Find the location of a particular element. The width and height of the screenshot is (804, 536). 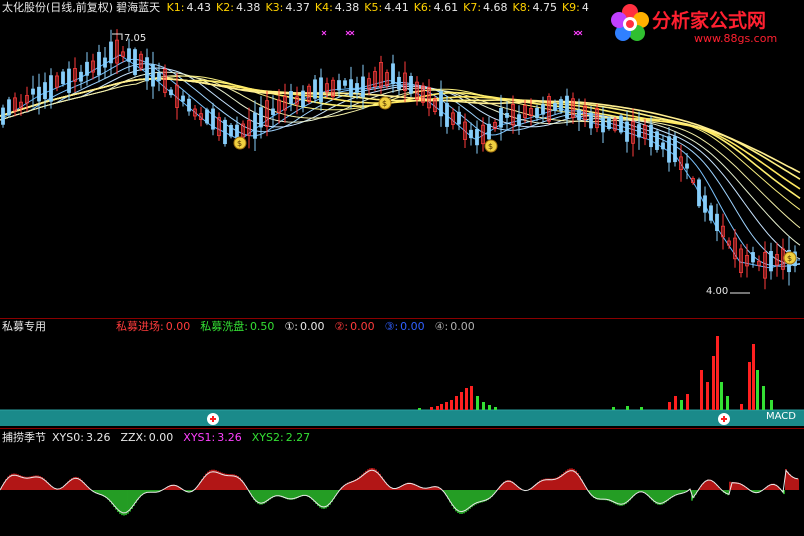

indicator-label: XYS1: is located at coordinates (199, 437).